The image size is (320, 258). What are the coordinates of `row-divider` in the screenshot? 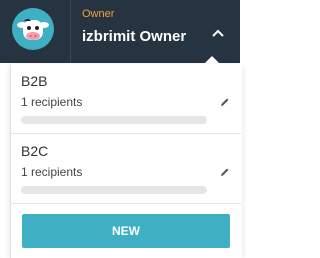 It's located at (126, 203).